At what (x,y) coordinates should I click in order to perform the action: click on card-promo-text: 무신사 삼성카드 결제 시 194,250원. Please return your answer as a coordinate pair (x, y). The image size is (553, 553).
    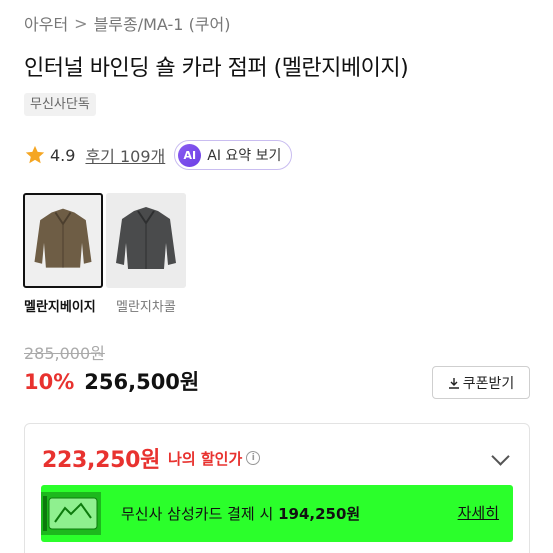
    Looking at the image, I should click on (240, 513).